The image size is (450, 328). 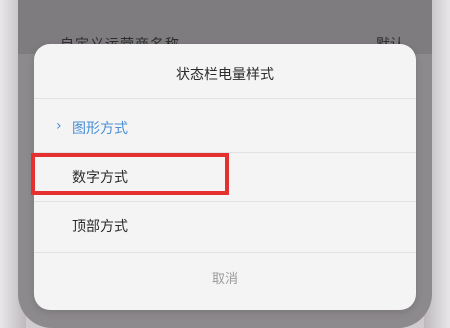 I want to click on selected-chevron-icon: ›, so click(x=59, y=126).